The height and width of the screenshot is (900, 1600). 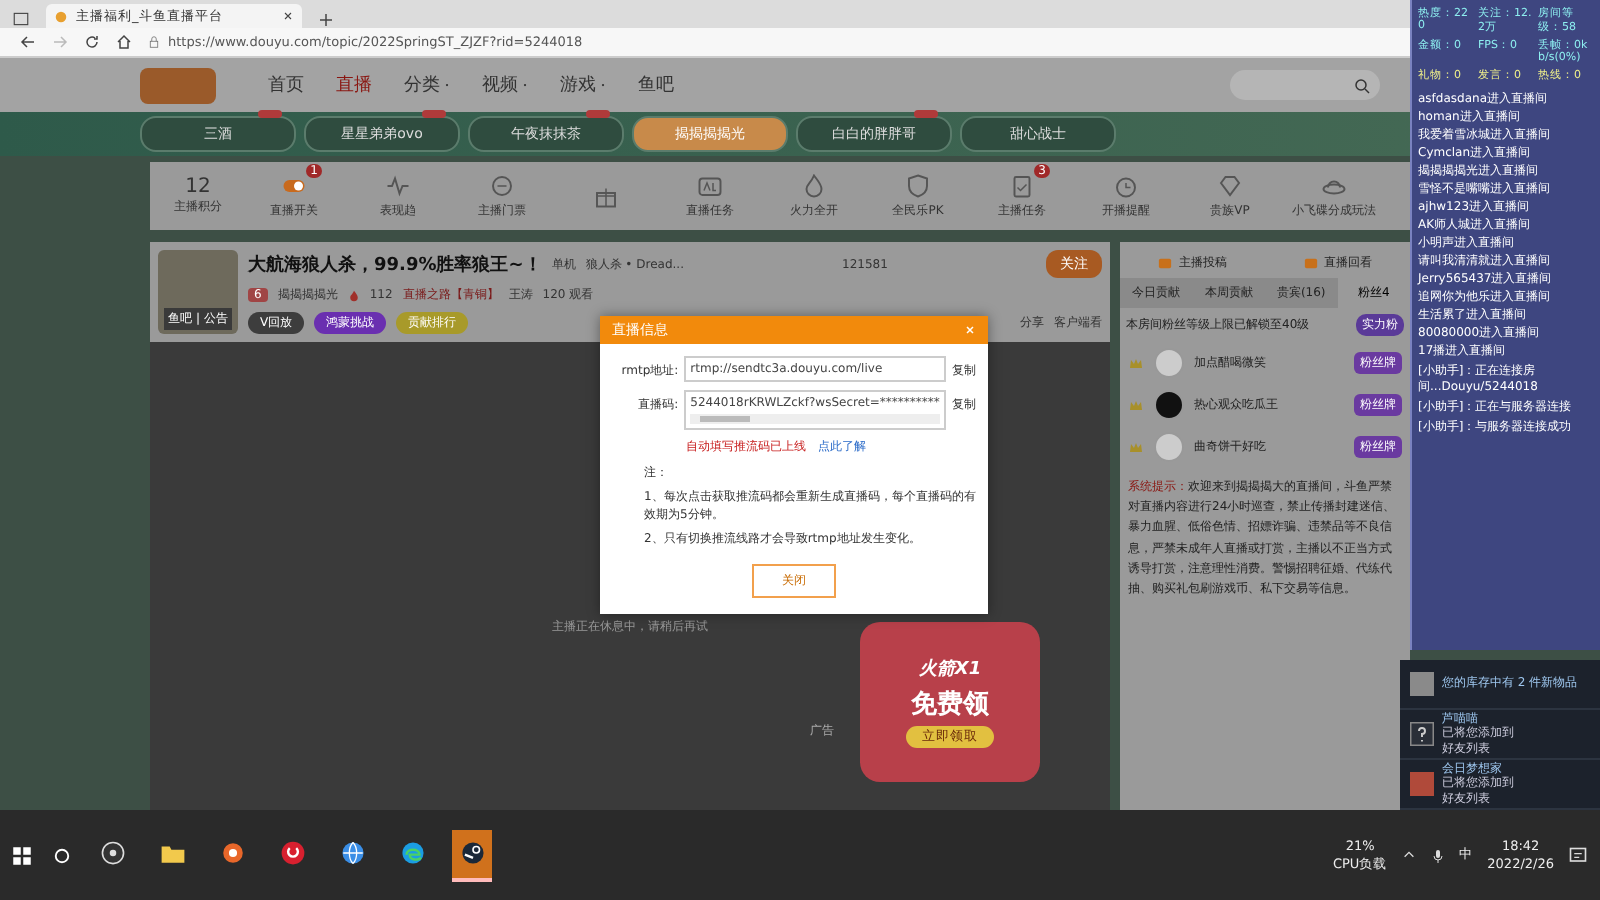 What do you see at coordinates (288, 16) in the screenshot?
I see `close-icon` at bounding box center [288, 16].